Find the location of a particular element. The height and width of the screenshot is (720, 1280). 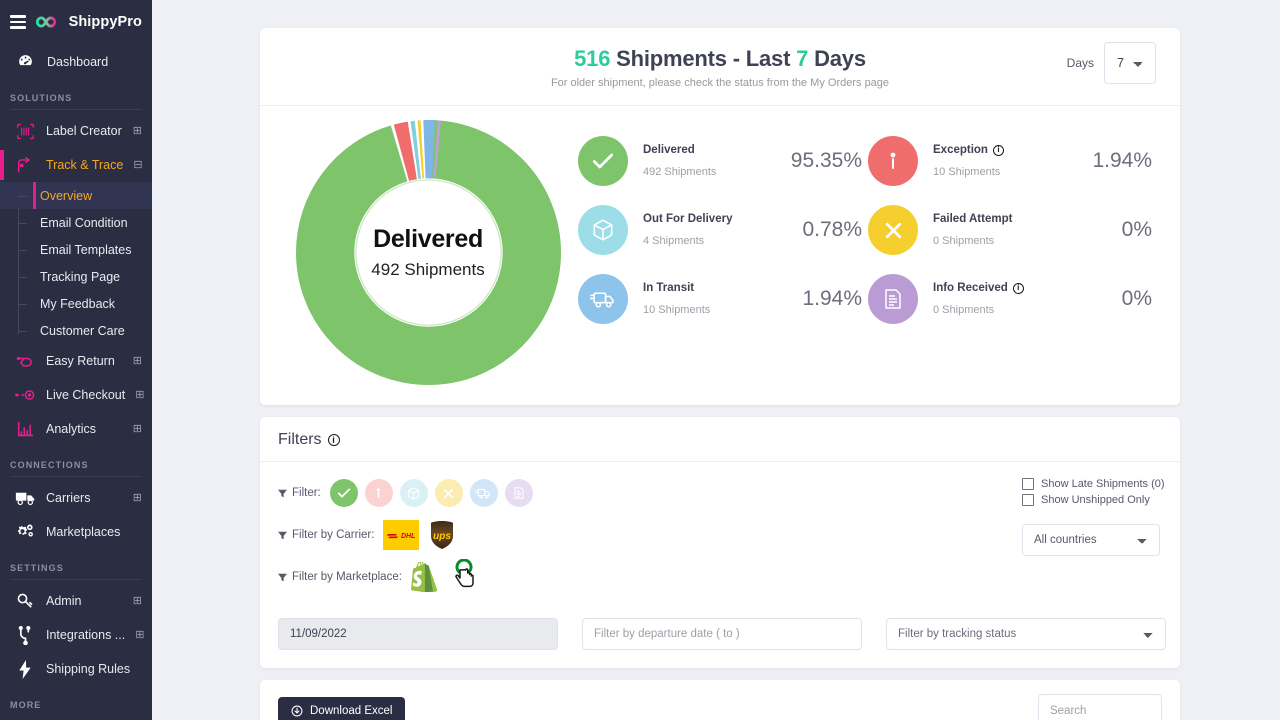

sidebar-item-track-and-trace: Track & Trace ⊟ is located at coordinates (76, 165).